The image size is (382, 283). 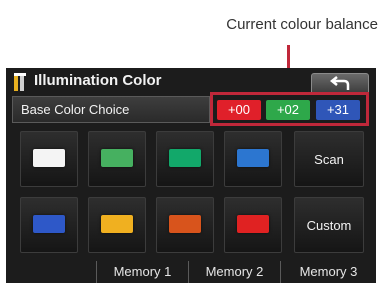 I want to click on colour-balance-readout: +00 +02 +31, so click(x=289, y=109).